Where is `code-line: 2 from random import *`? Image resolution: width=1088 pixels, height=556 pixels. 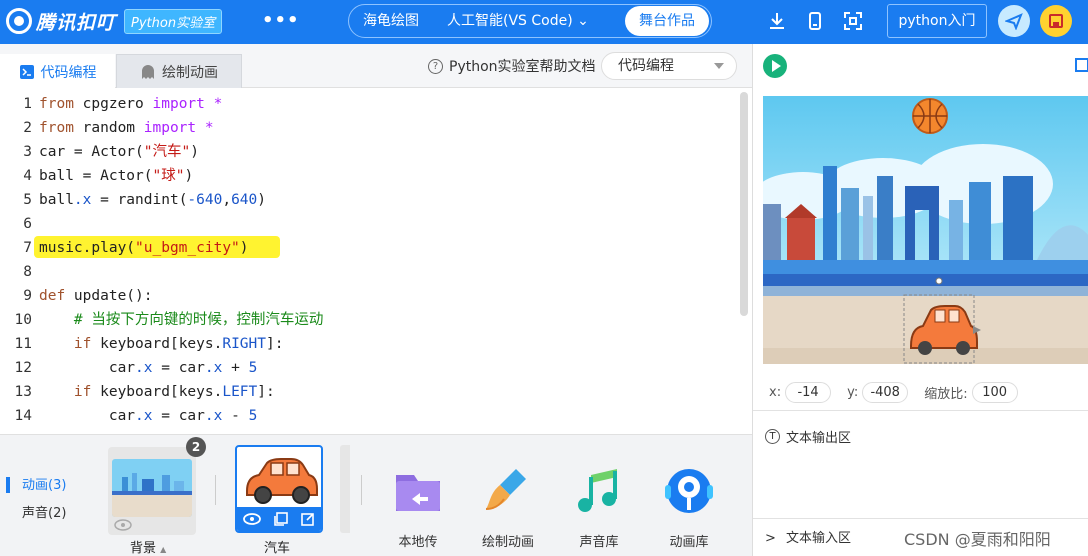
code-line: 2 from random import * is located at coordinates (118, 128).